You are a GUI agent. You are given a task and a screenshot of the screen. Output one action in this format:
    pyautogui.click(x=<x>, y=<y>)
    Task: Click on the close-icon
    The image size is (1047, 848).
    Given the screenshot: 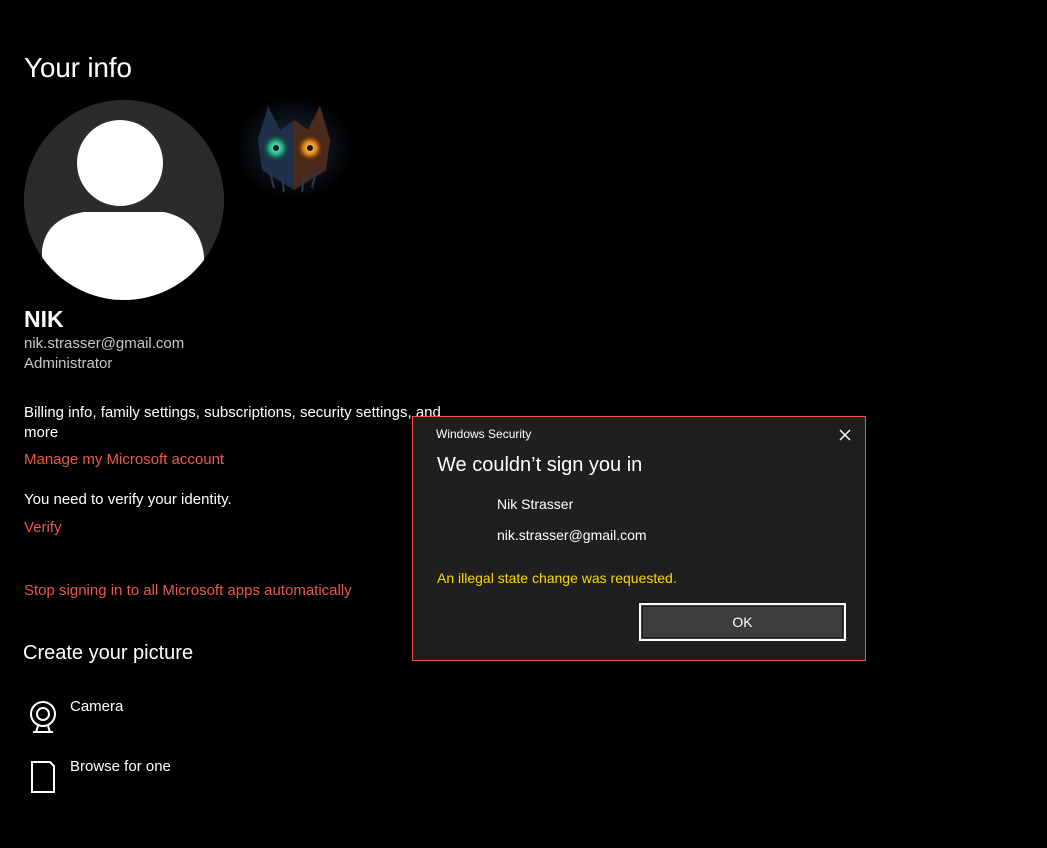 What is the action you would take?
    pyautogui.click(x=845, y=435)
    